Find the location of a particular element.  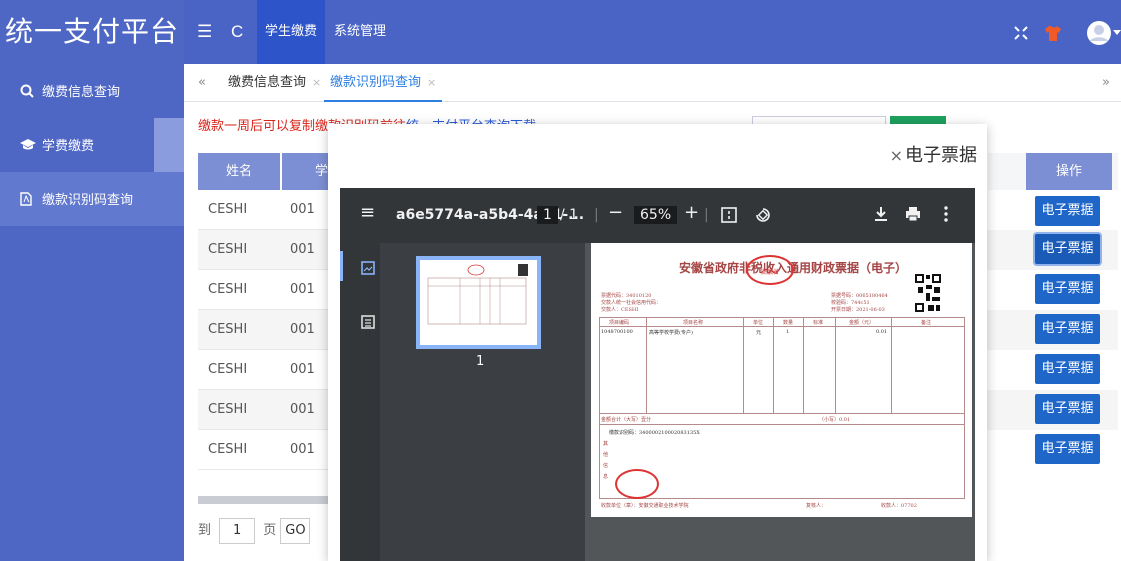

tab-scroll-left-button: « is located at coordinates (202, 83).